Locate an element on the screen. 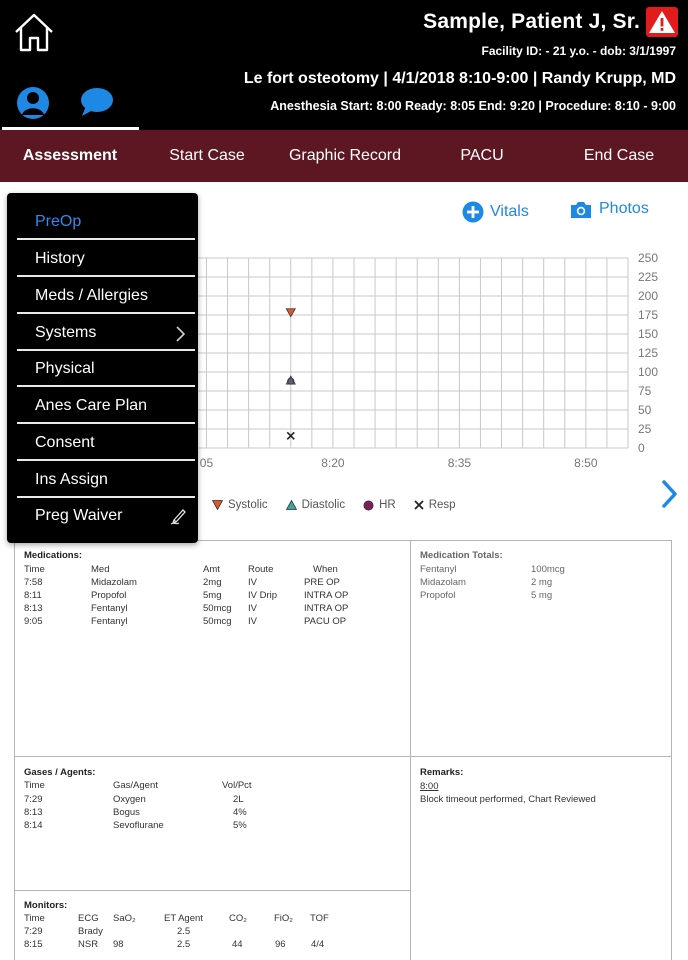 This screenshot has width=688, height=960. menu-item-preg-waiver: Preg Waiver is located at coordinates (106, 516).